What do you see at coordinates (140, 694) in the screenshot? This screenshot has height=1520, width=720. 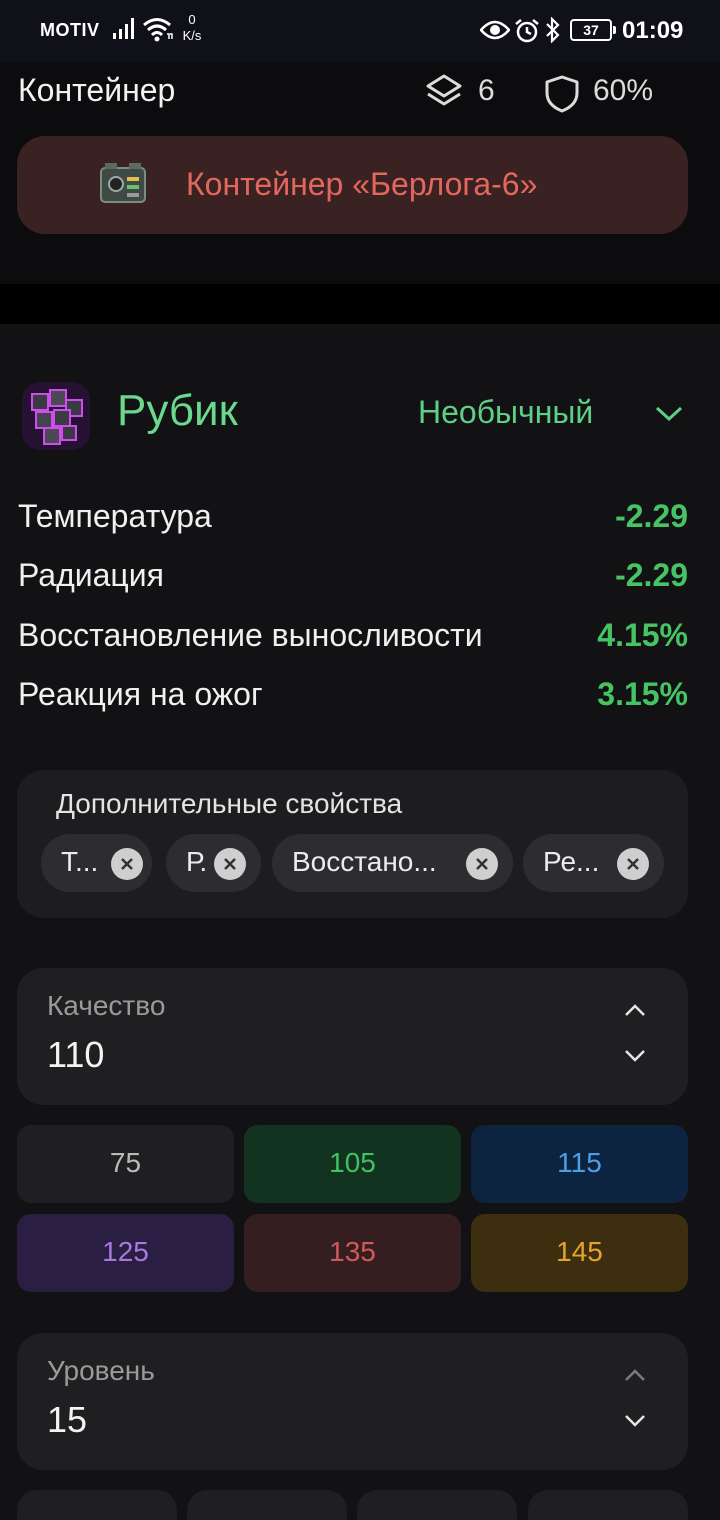 I see `stat-name: Реакция на ожог` at bounding box center [140, 694].